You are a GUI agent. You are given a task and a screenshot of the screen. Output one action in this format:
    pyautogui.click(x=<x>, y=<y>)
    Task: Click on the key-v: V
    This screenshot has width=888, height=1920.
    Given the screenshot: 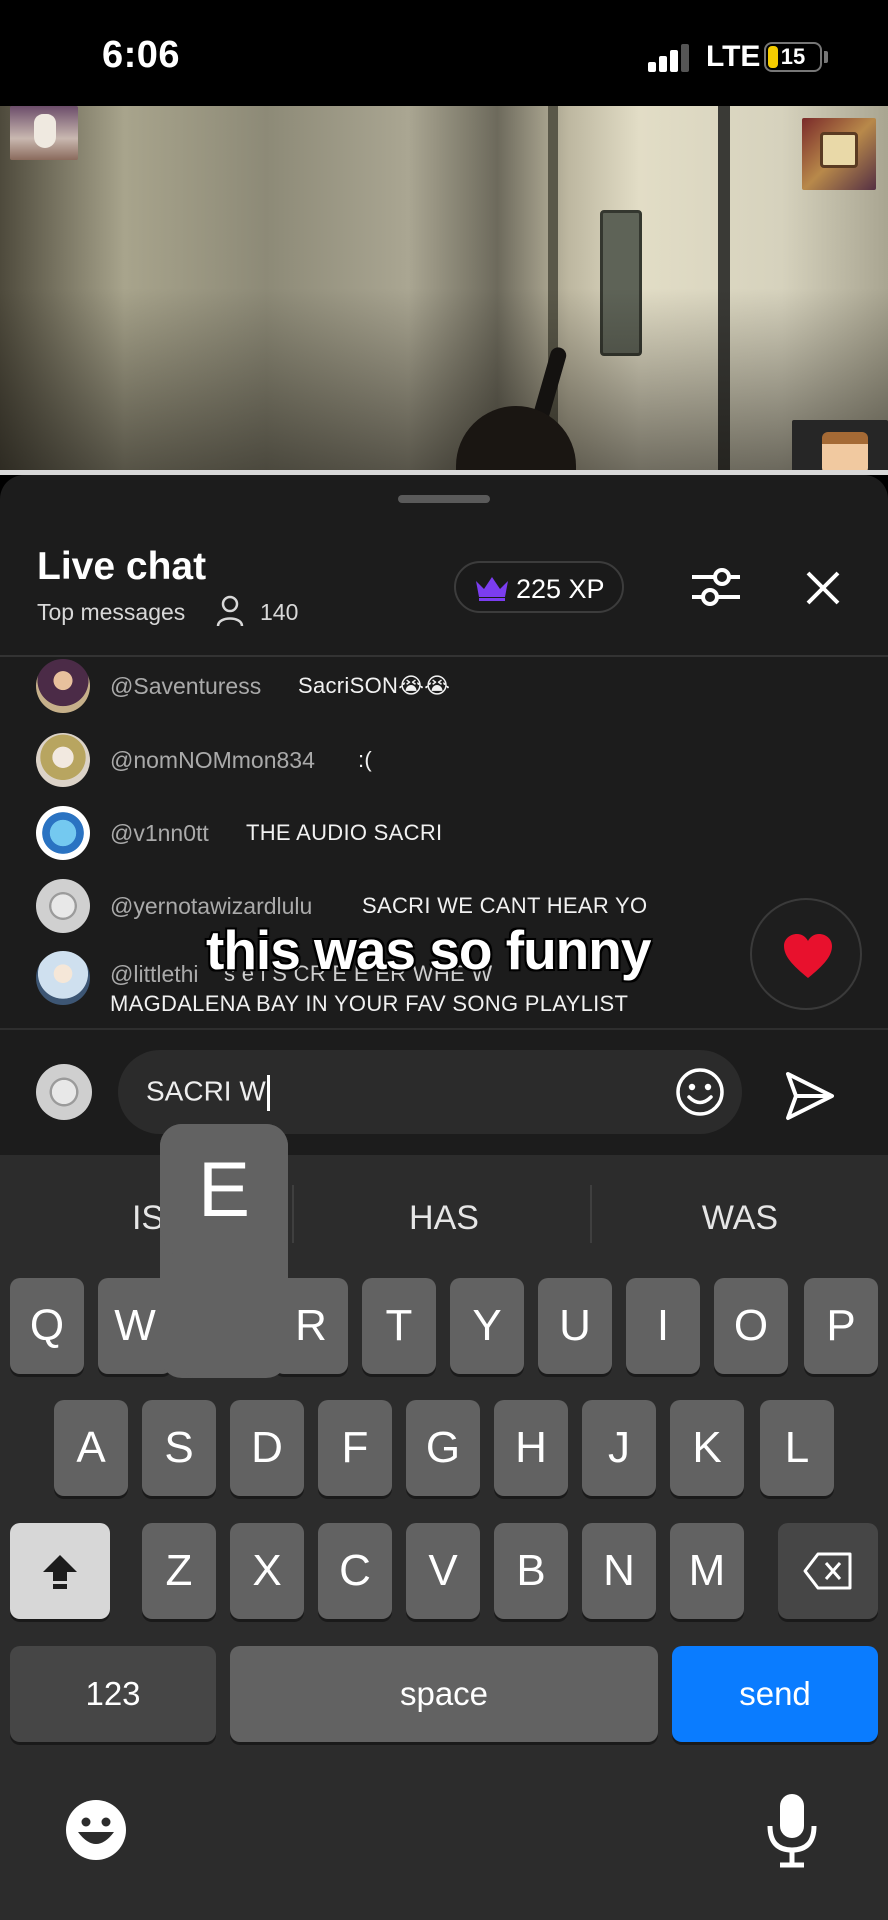 What is the action you would take?
    pyautogui.click(x=443, y=1571)
    